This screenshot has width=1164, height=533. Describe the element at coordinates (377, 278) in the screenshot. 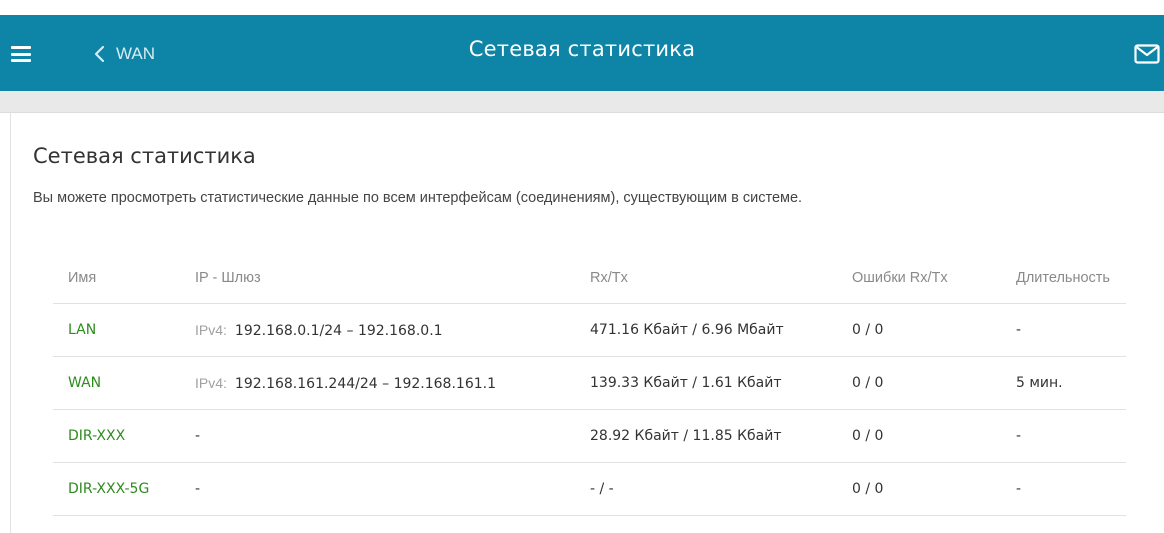

I see `column-header-ip-gateway: IP - Шлюз` at that location.